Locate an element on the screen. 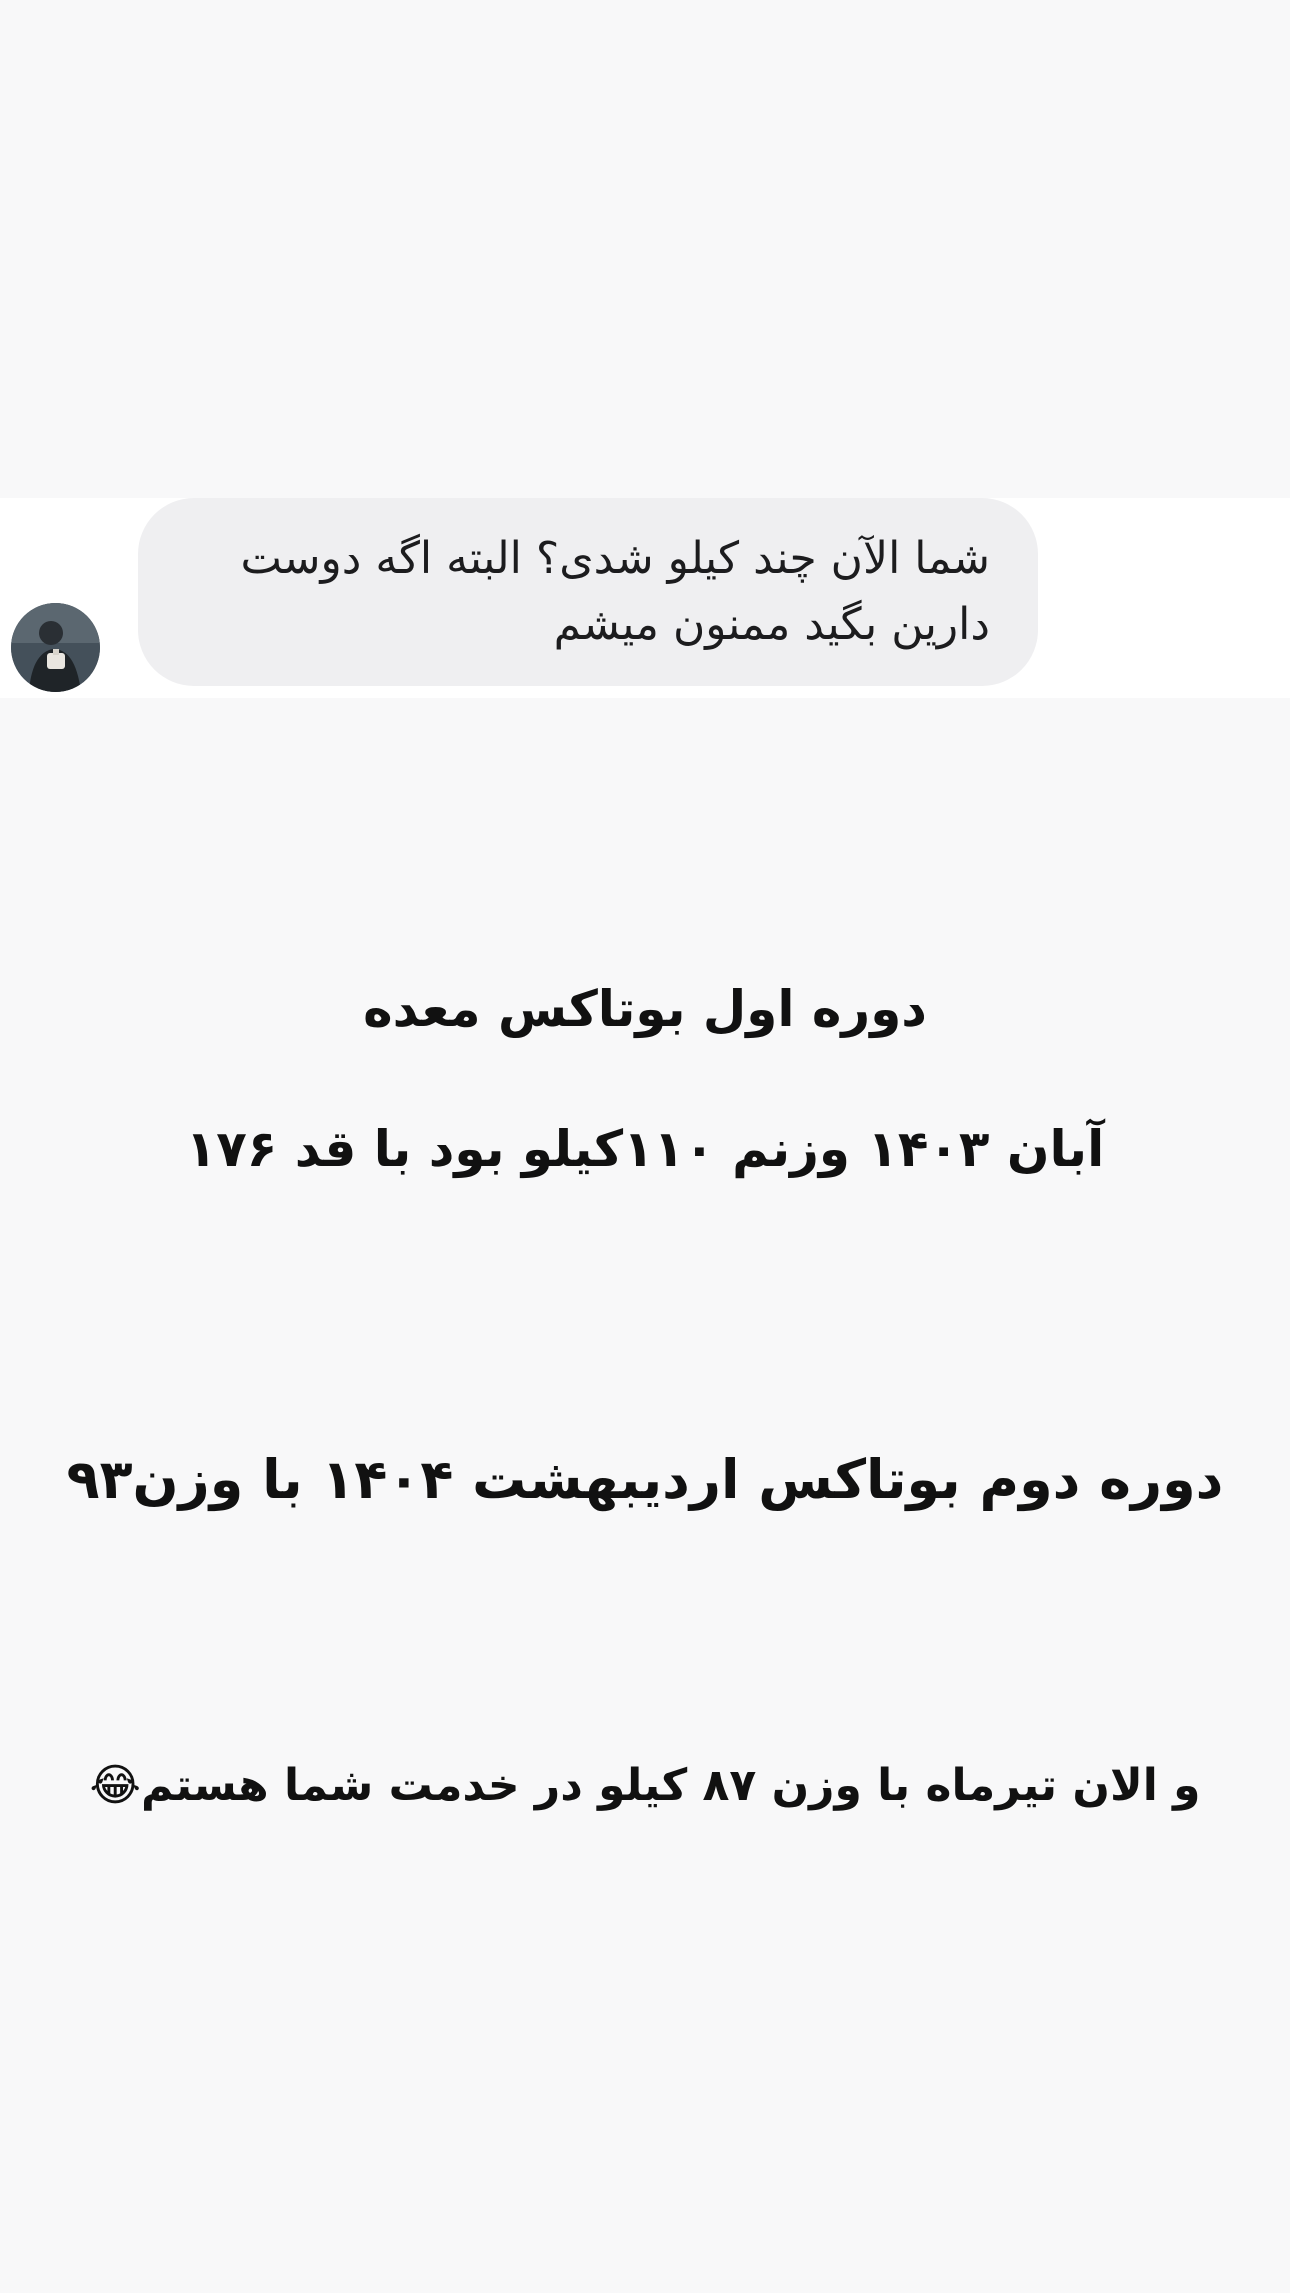 This screenshot has height=2293, width=1290. story-text-line-2: آبان ۱۴۰۳ وزنم ۱۱۰کیلو بود با قد ۱۷۶ is located at coordinates (645, 1149).